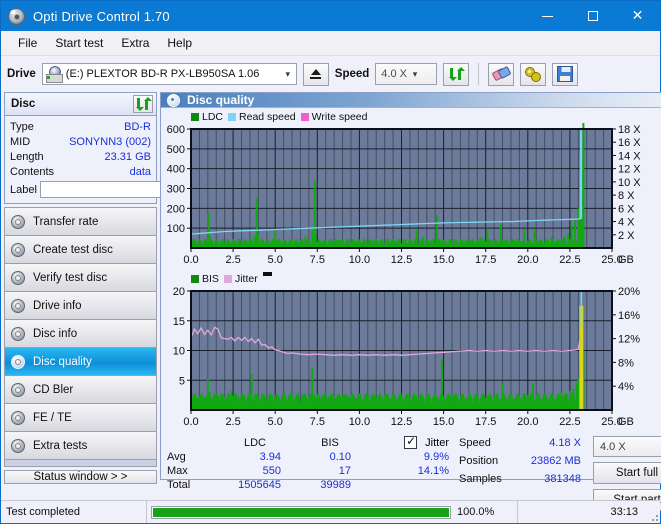 Image resolution: width=661 pixels, height=524 pixels. Describe the element at coordinates (79, 43) in the screenshot. I see `menu-item-start-test: Start test` at that location.